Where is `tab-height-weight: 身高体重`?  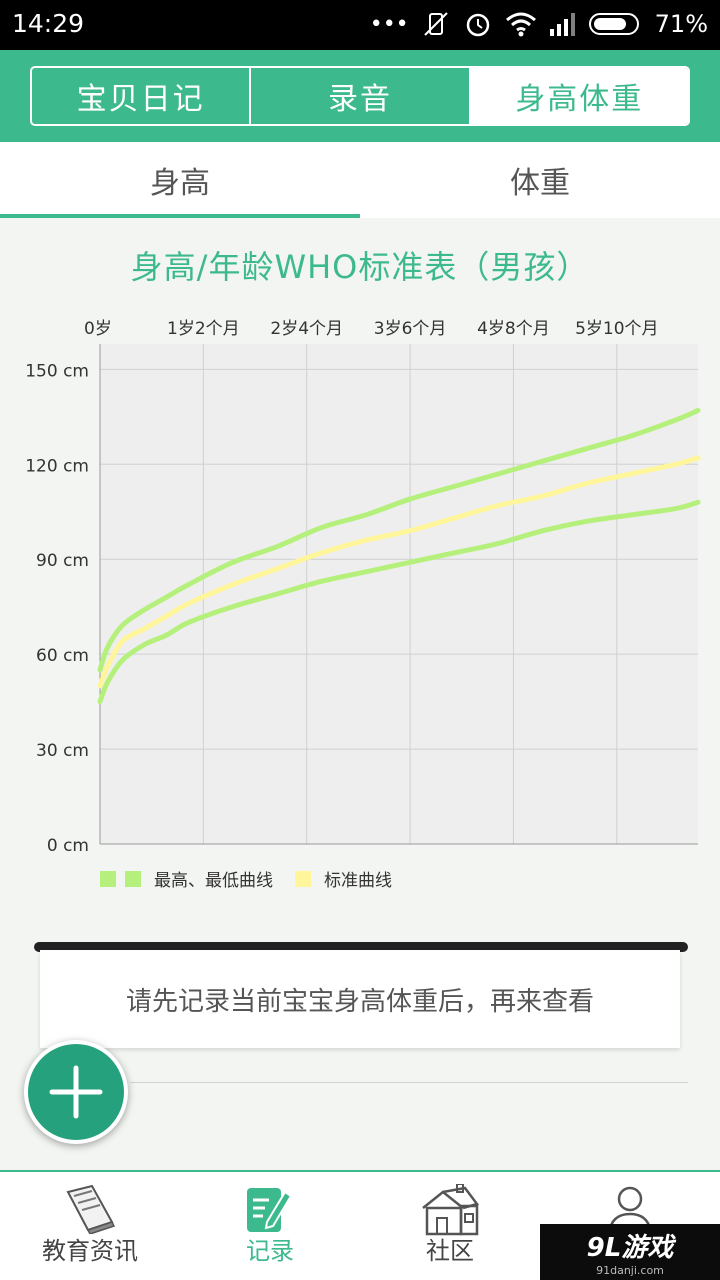 tab-height-weight: 身高体重 is located at coordinates (579, 96).